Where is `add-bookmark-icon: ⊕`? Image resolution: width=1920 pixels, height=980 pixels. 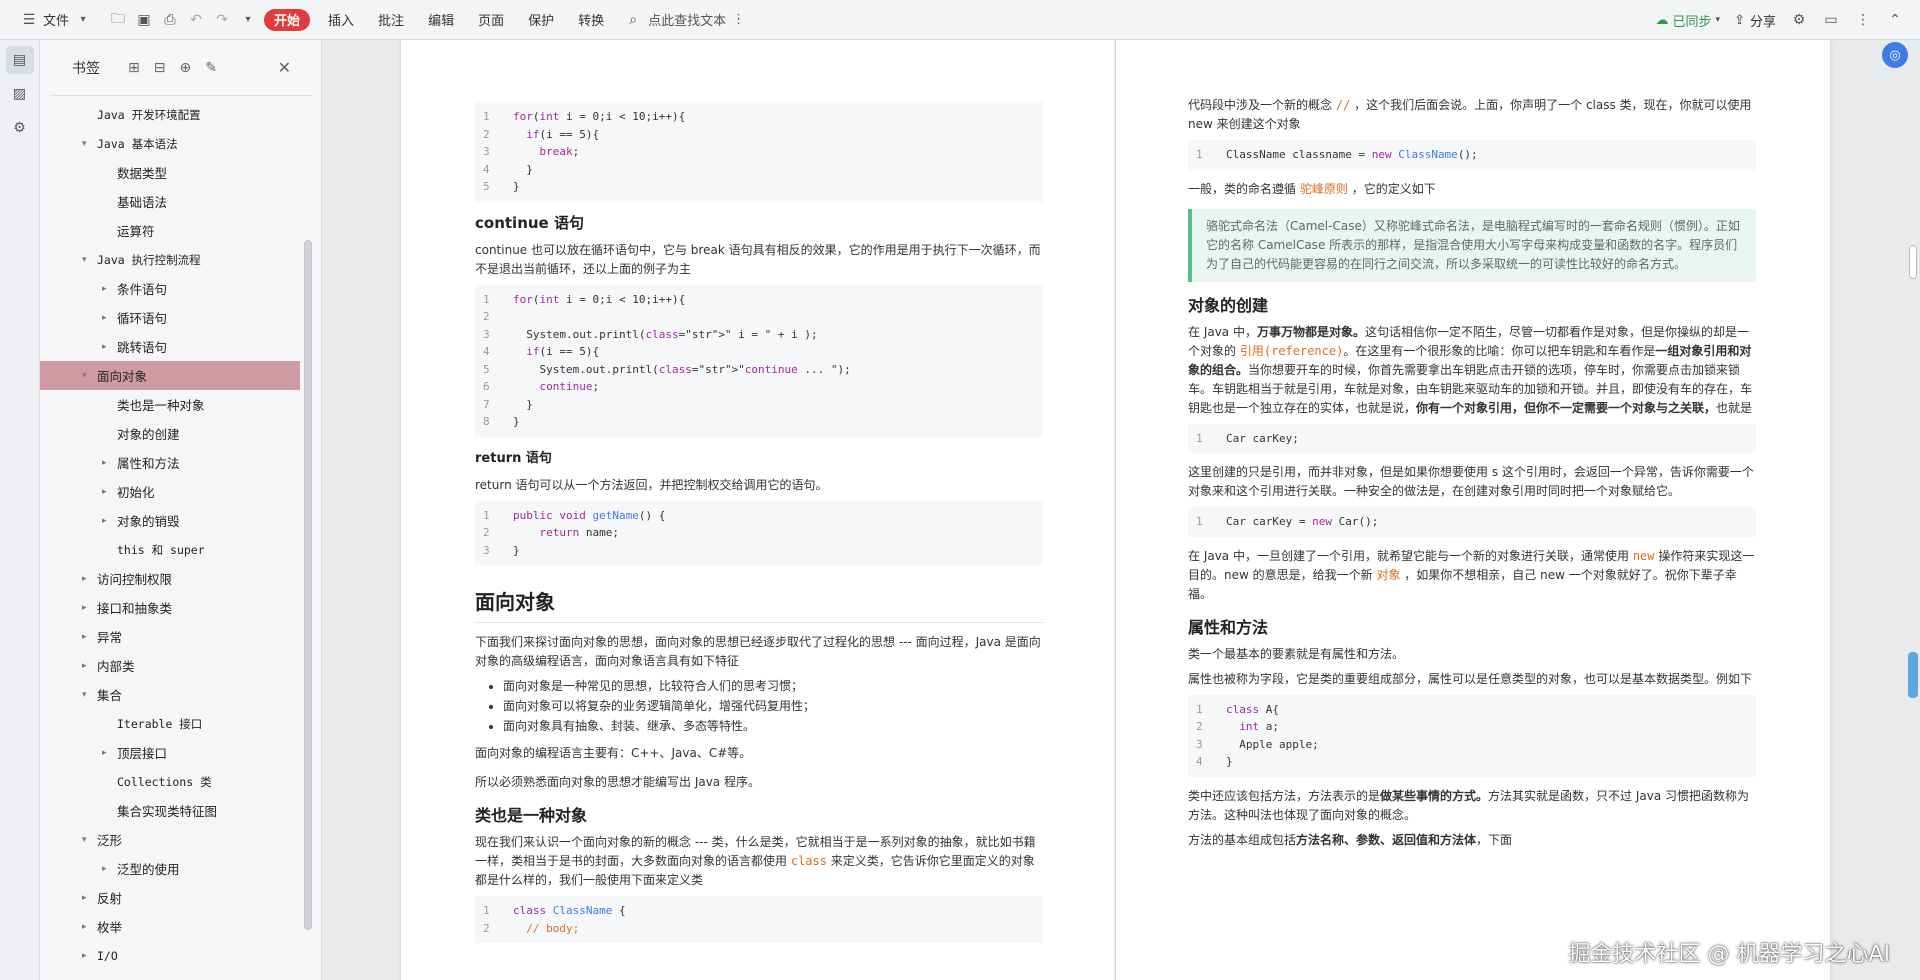 add-bookmark-icon: ⊕ is located at coordinates (185, 68).